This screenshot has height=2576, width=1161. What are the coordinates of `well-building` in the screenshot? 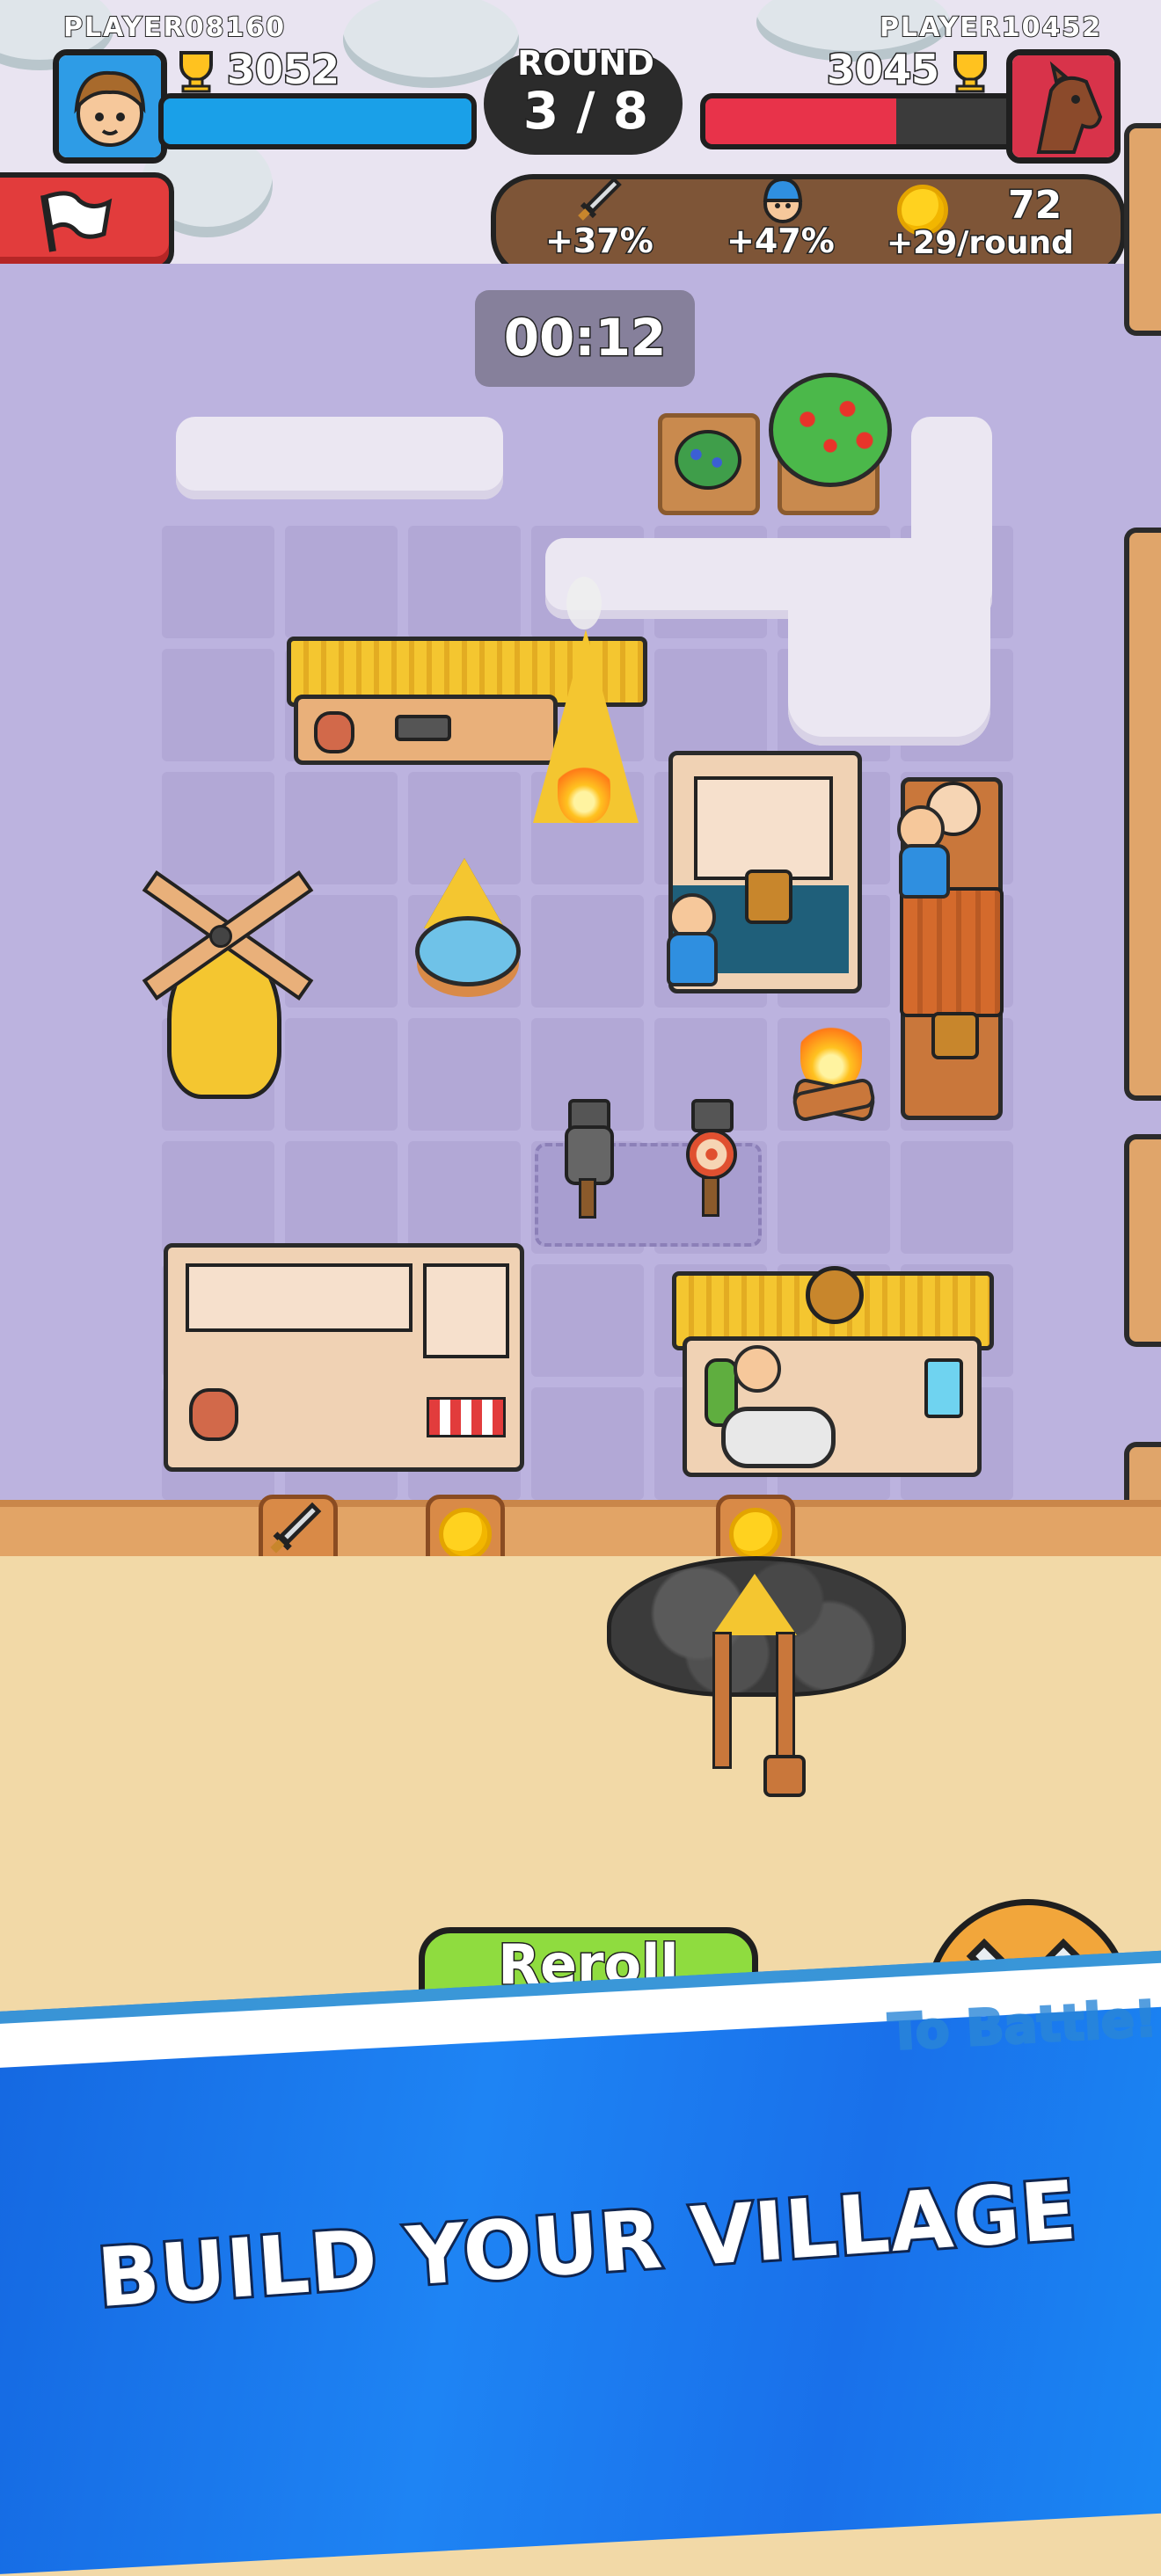 It's located at (468, 924).